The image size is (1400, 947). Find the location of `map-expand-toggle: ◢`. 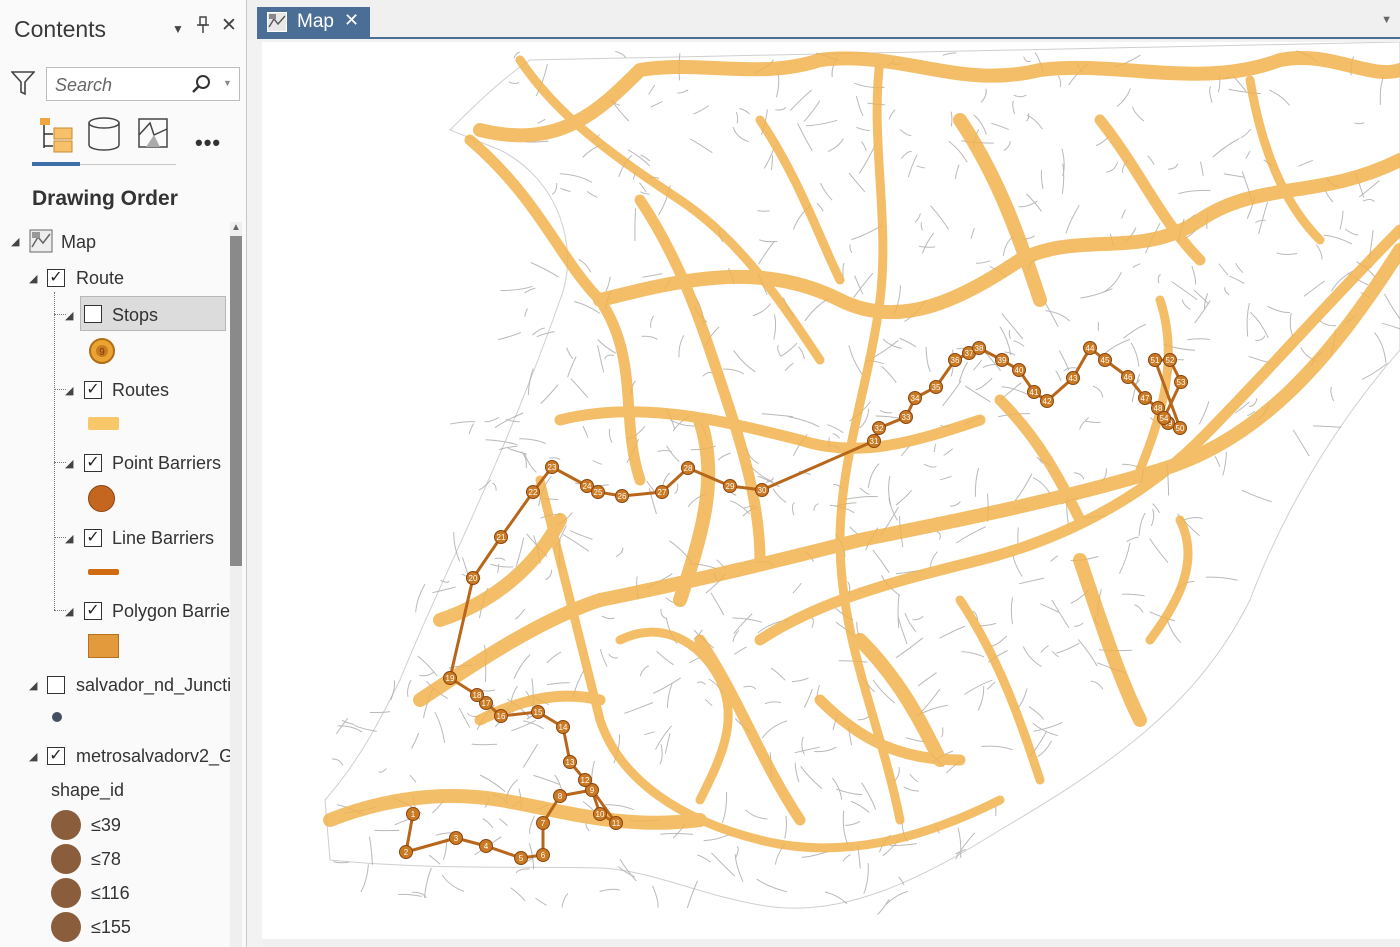

map-expand-toggle: ◢ is located at coordinates (15, 241).